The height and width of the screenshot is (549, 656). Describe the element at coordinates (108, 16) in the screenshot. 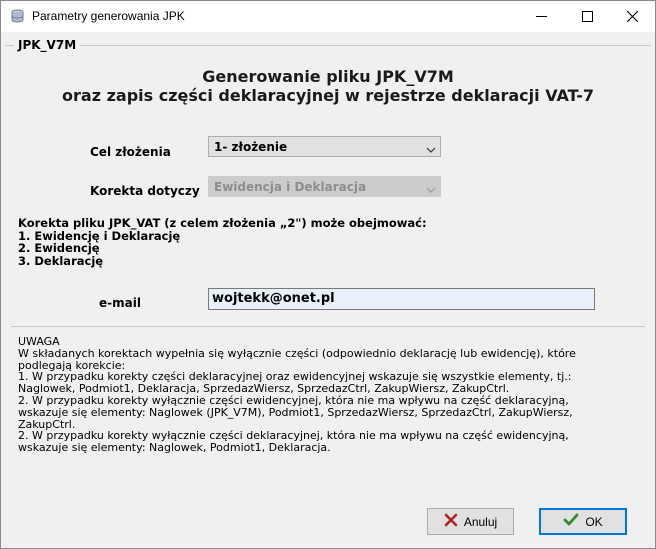

I see `window-title: Parametry generowania JPK` at that location.